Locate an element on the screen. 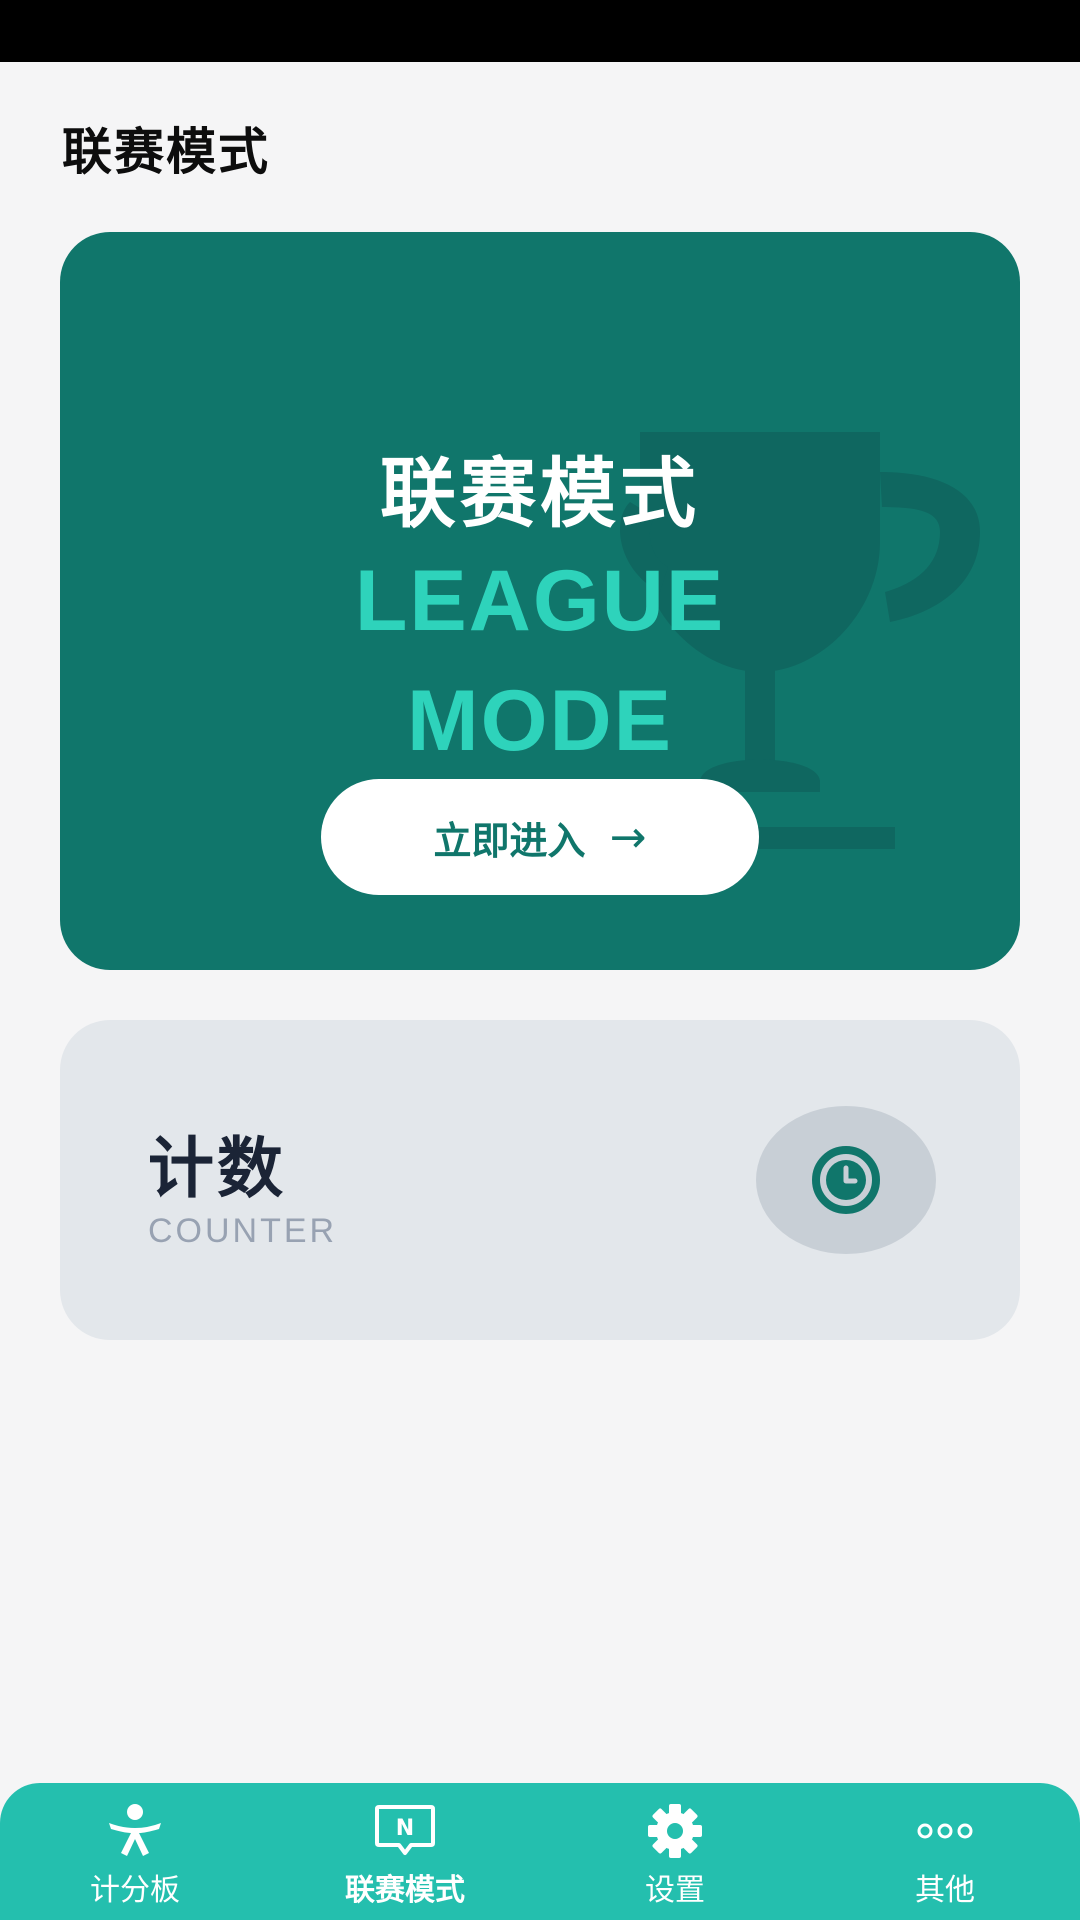 Image resolution: width=1080 pixels, height=1920 pixels. bottom-navigation: 计分板 N 联赛模式 设置 其他 is located at coordinates (540, 1851).